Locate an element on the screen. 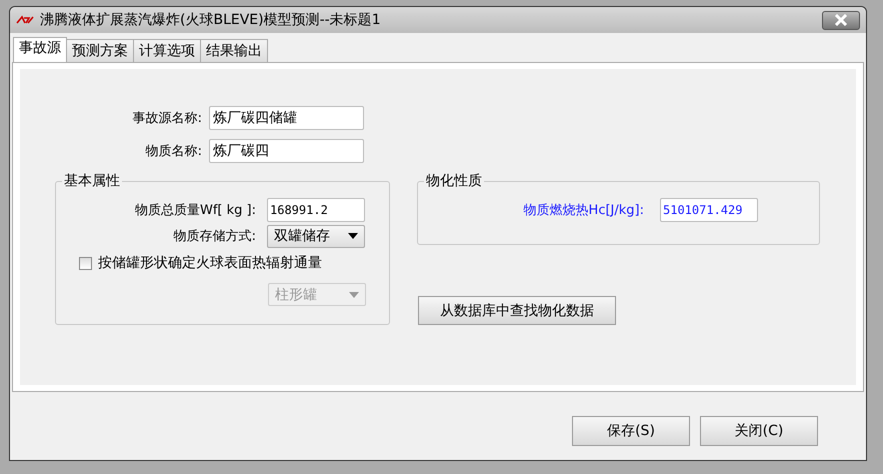 This screenshot has width=883, height=474. text-field: 5101071.429 is located at coordinates (709, 210).